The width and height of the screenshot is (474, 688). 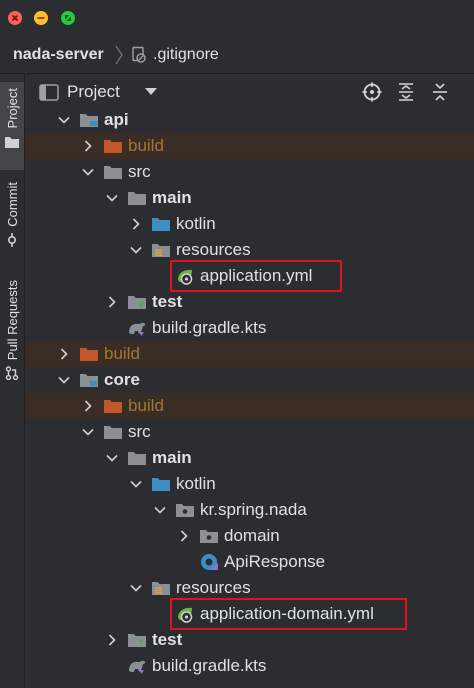 I want to click on project-view-icon, so click(x=49, y=92).